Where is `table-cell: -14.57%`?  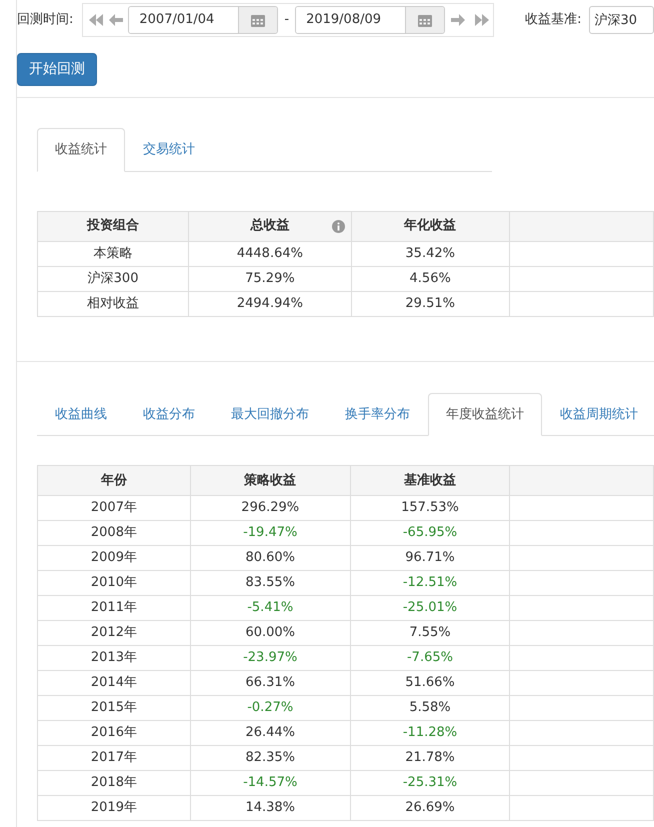
table-cell: -14.57% is located at coordinates (270, 783).